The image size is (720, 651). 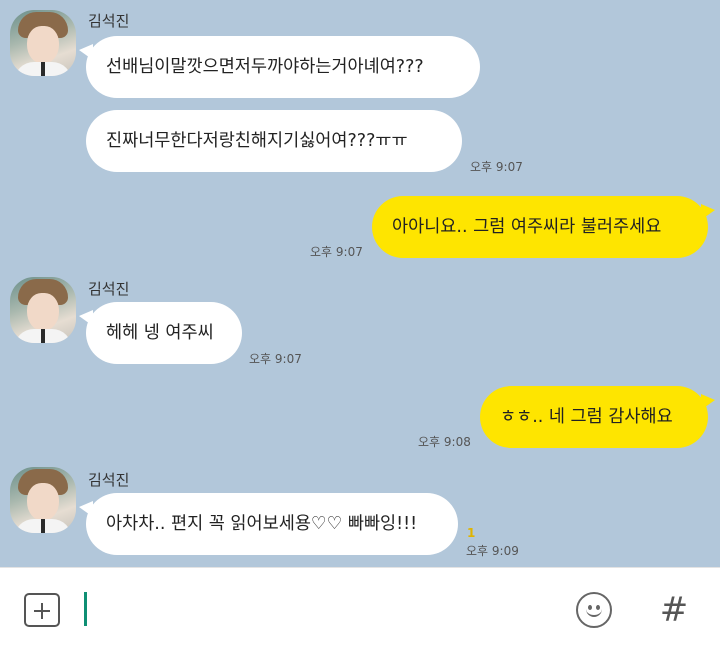 What do you see at coordinates (594, 610) in the screenshot?
I see `smiley-icon` at bounding box center [594, 610].